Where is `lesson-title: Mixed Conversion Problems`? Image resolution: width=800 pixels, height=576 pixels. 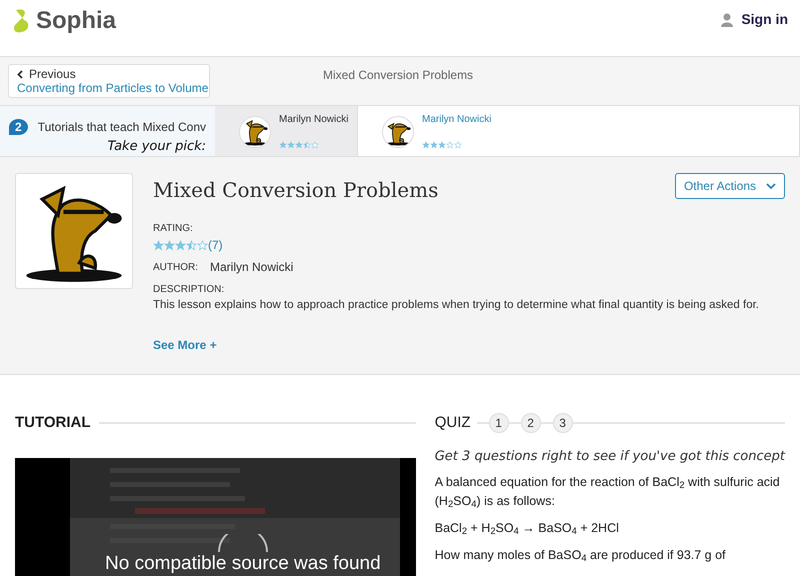
lesson-title: Mixed Conversion Problems is located at coordinates (295, 190).